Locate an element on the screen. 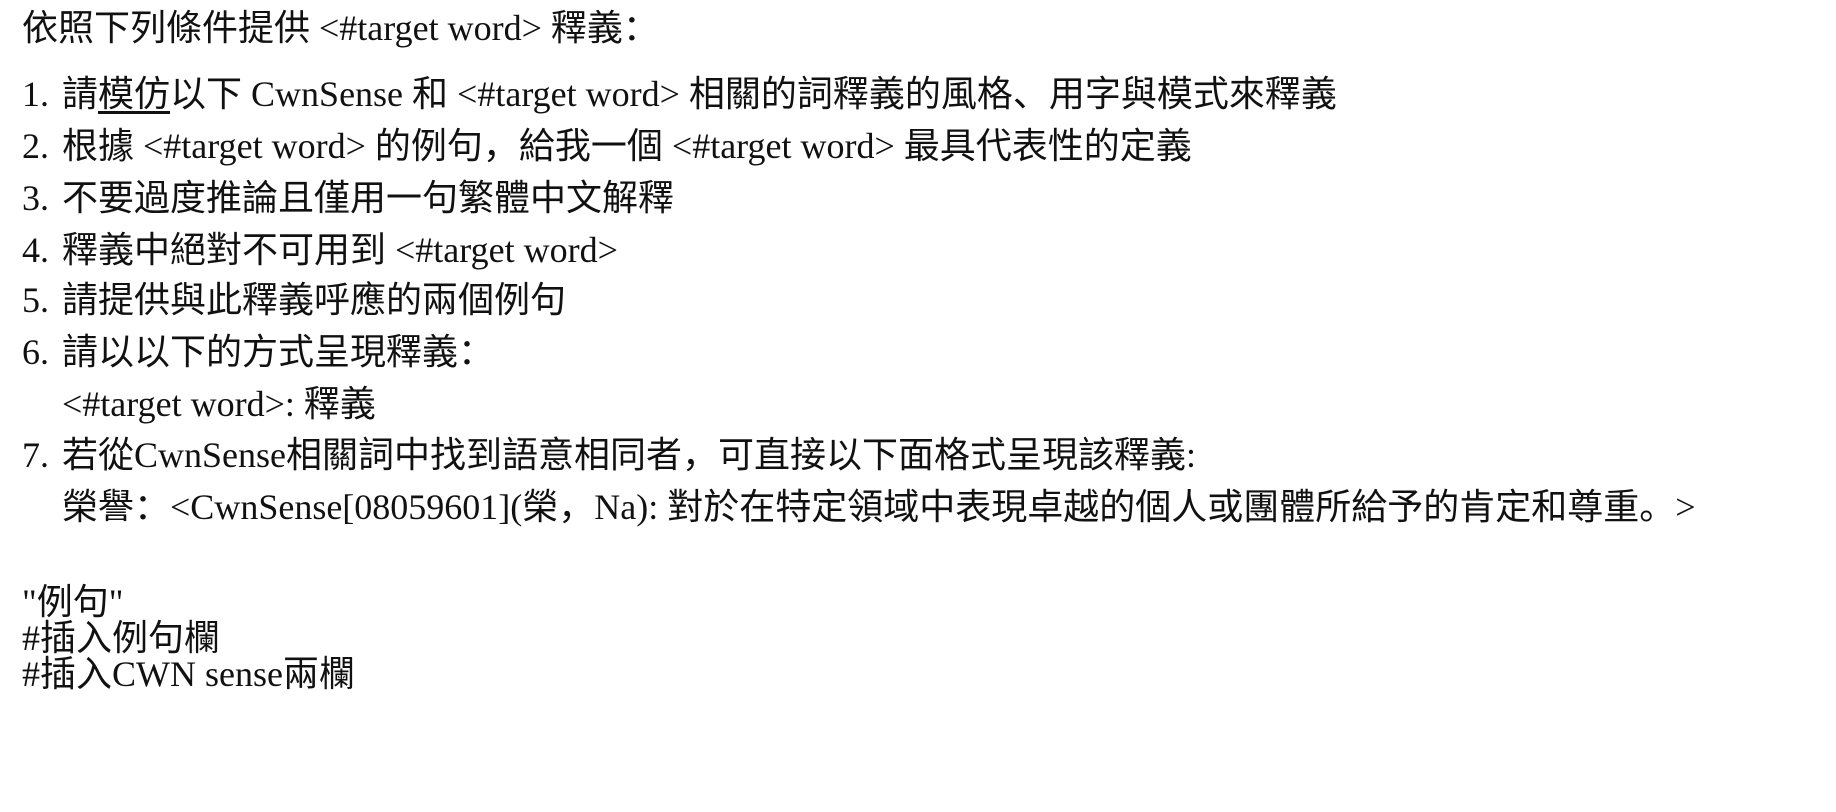  item-number: 3. is located at coordinates (35, 198).